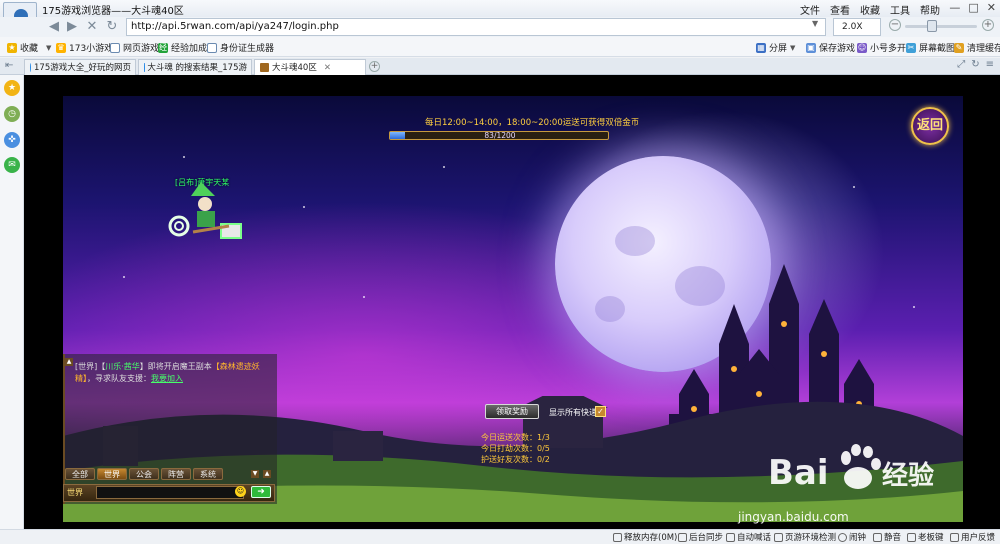 This screenshot has height=544, width=1000. I want to click on forward-arrow-icon: ▶, so click(72, 27).